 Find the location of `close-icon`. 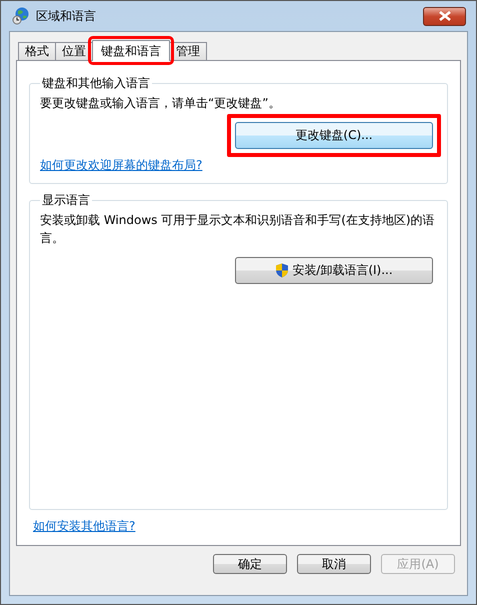

close-icon is located at coordinates (445, 16).